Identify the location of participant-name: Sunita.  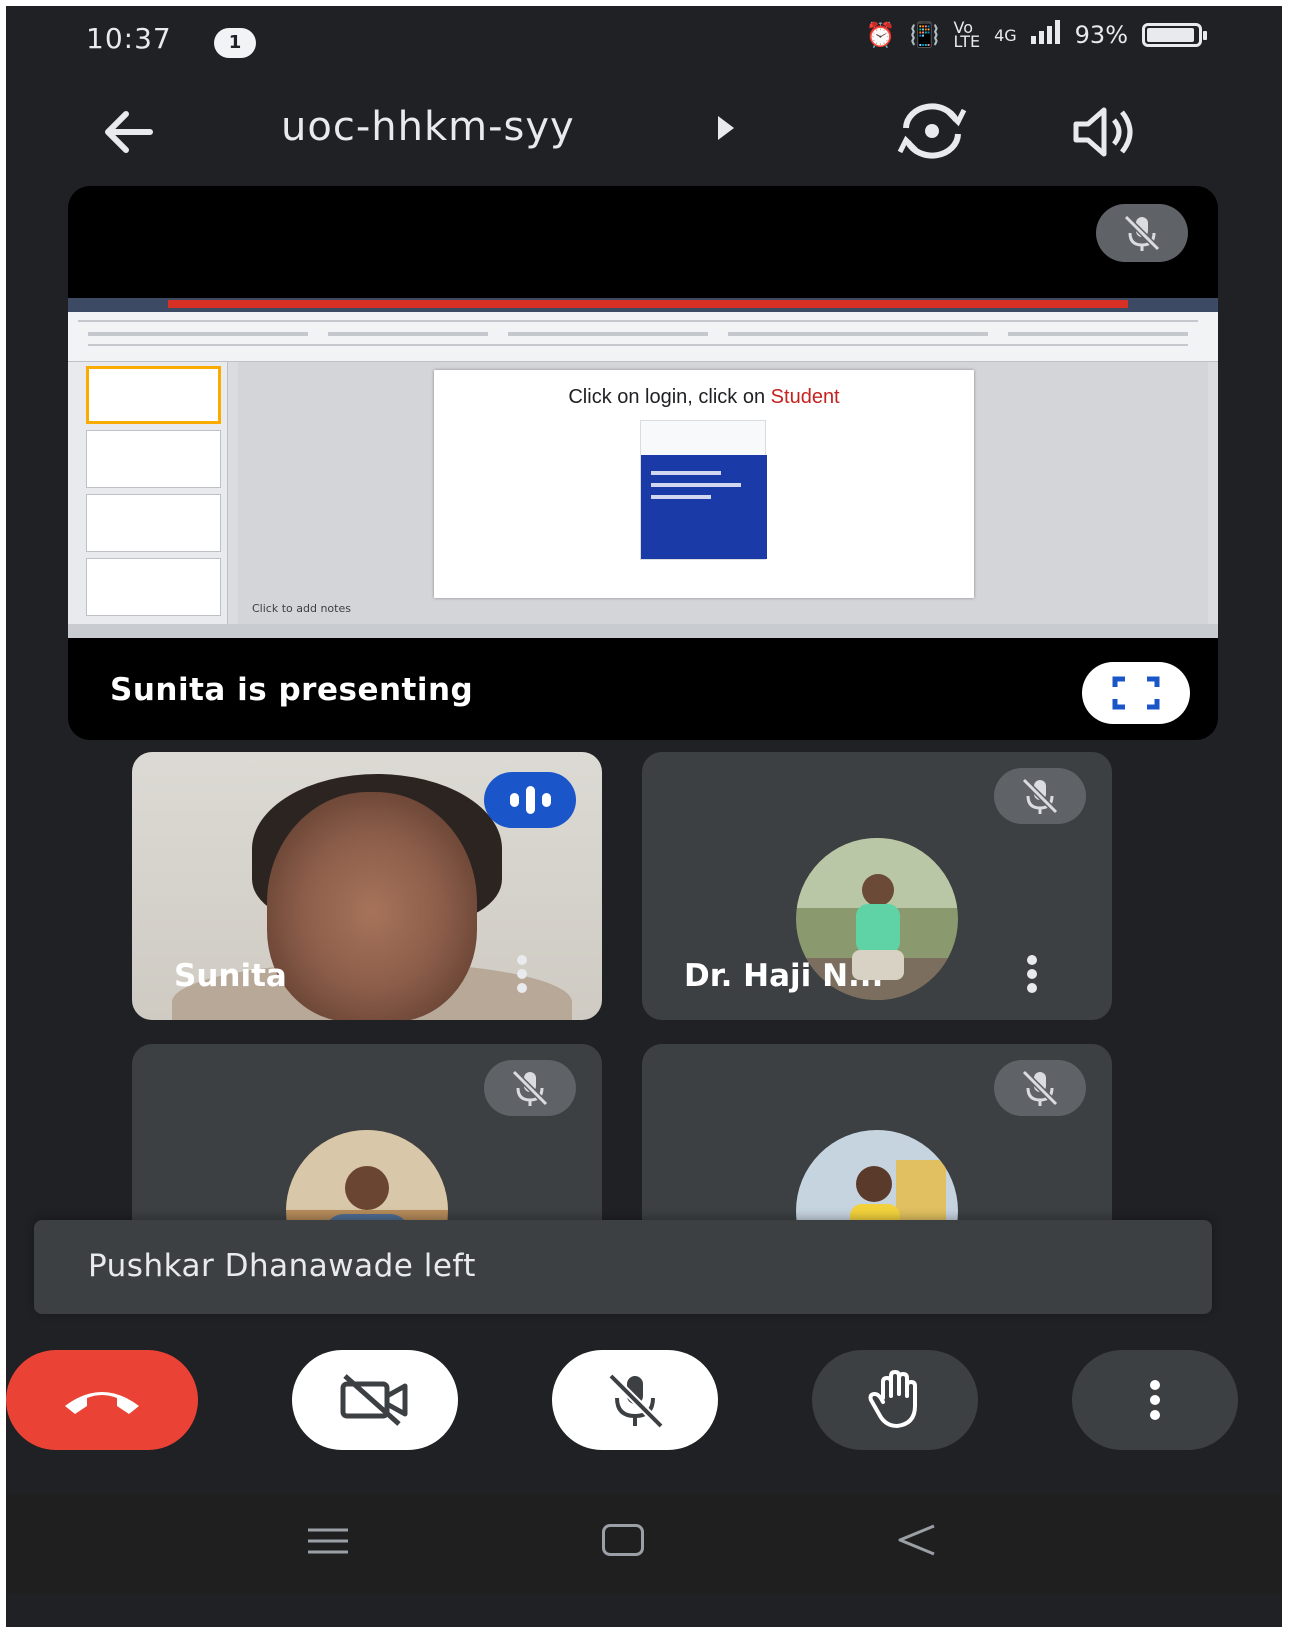
(230, 976).